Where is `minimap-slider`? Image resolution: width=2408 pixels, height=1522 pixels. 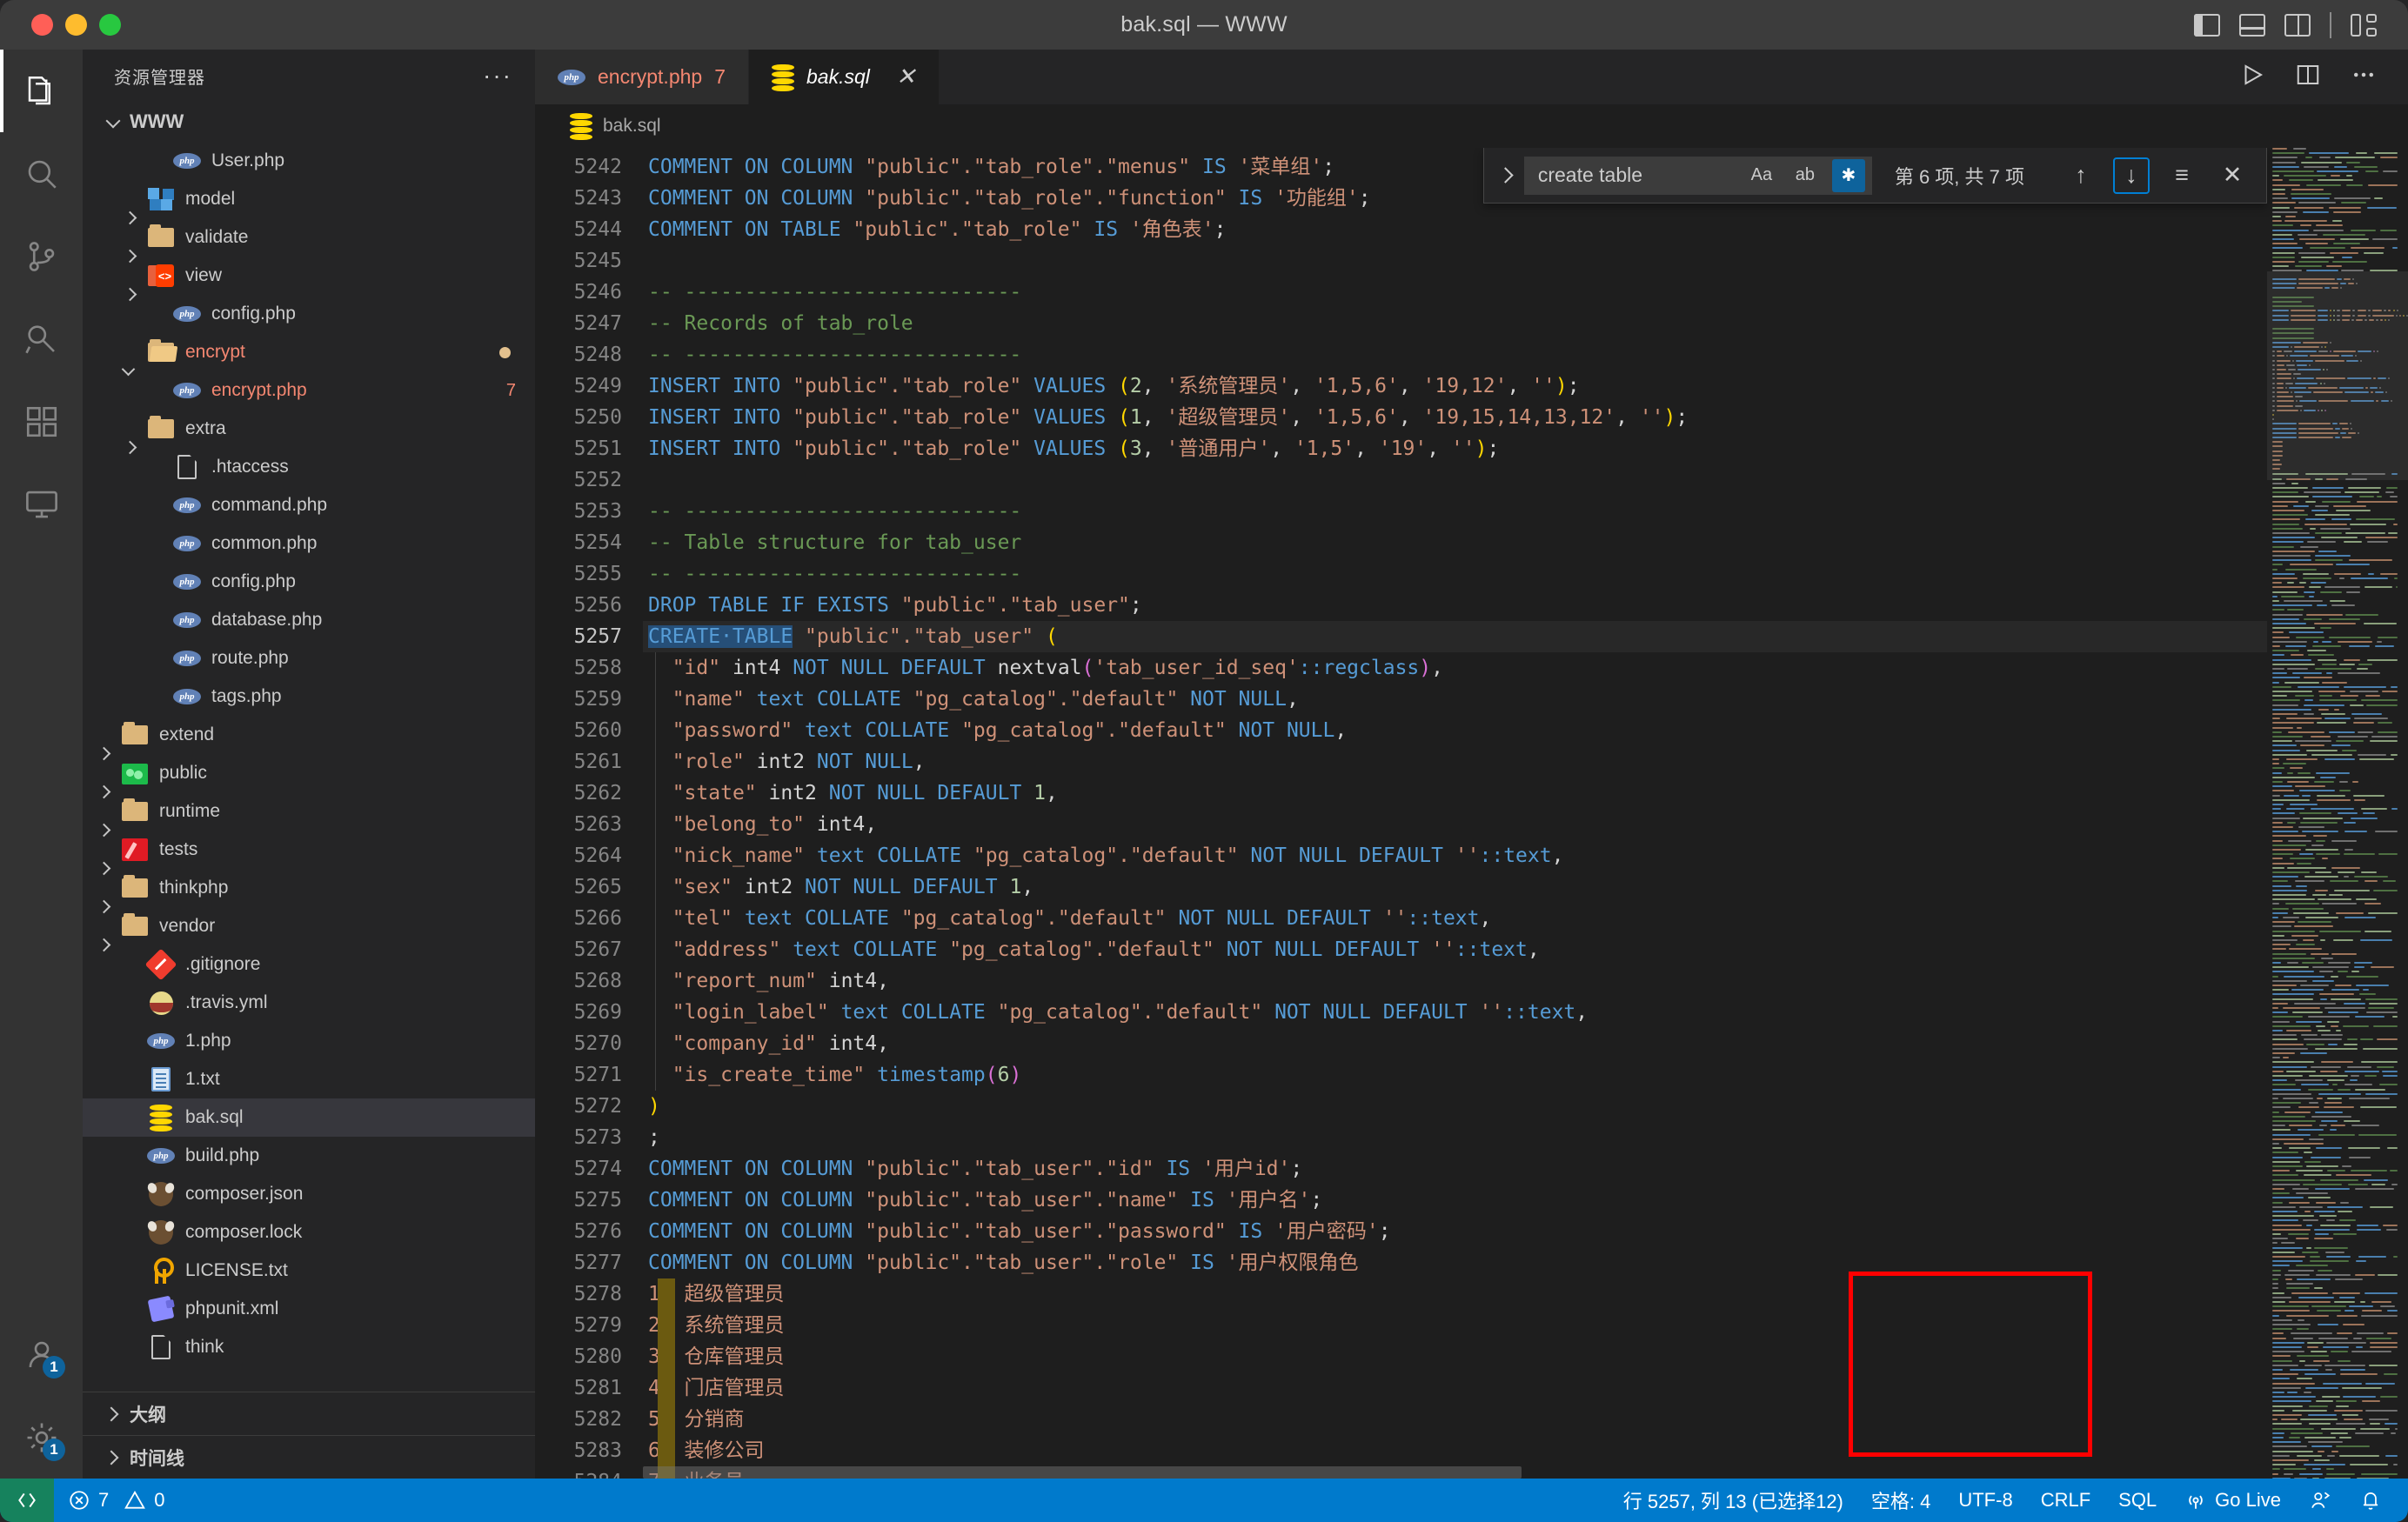 minimap-slider is located at coordinates (2337, 375).